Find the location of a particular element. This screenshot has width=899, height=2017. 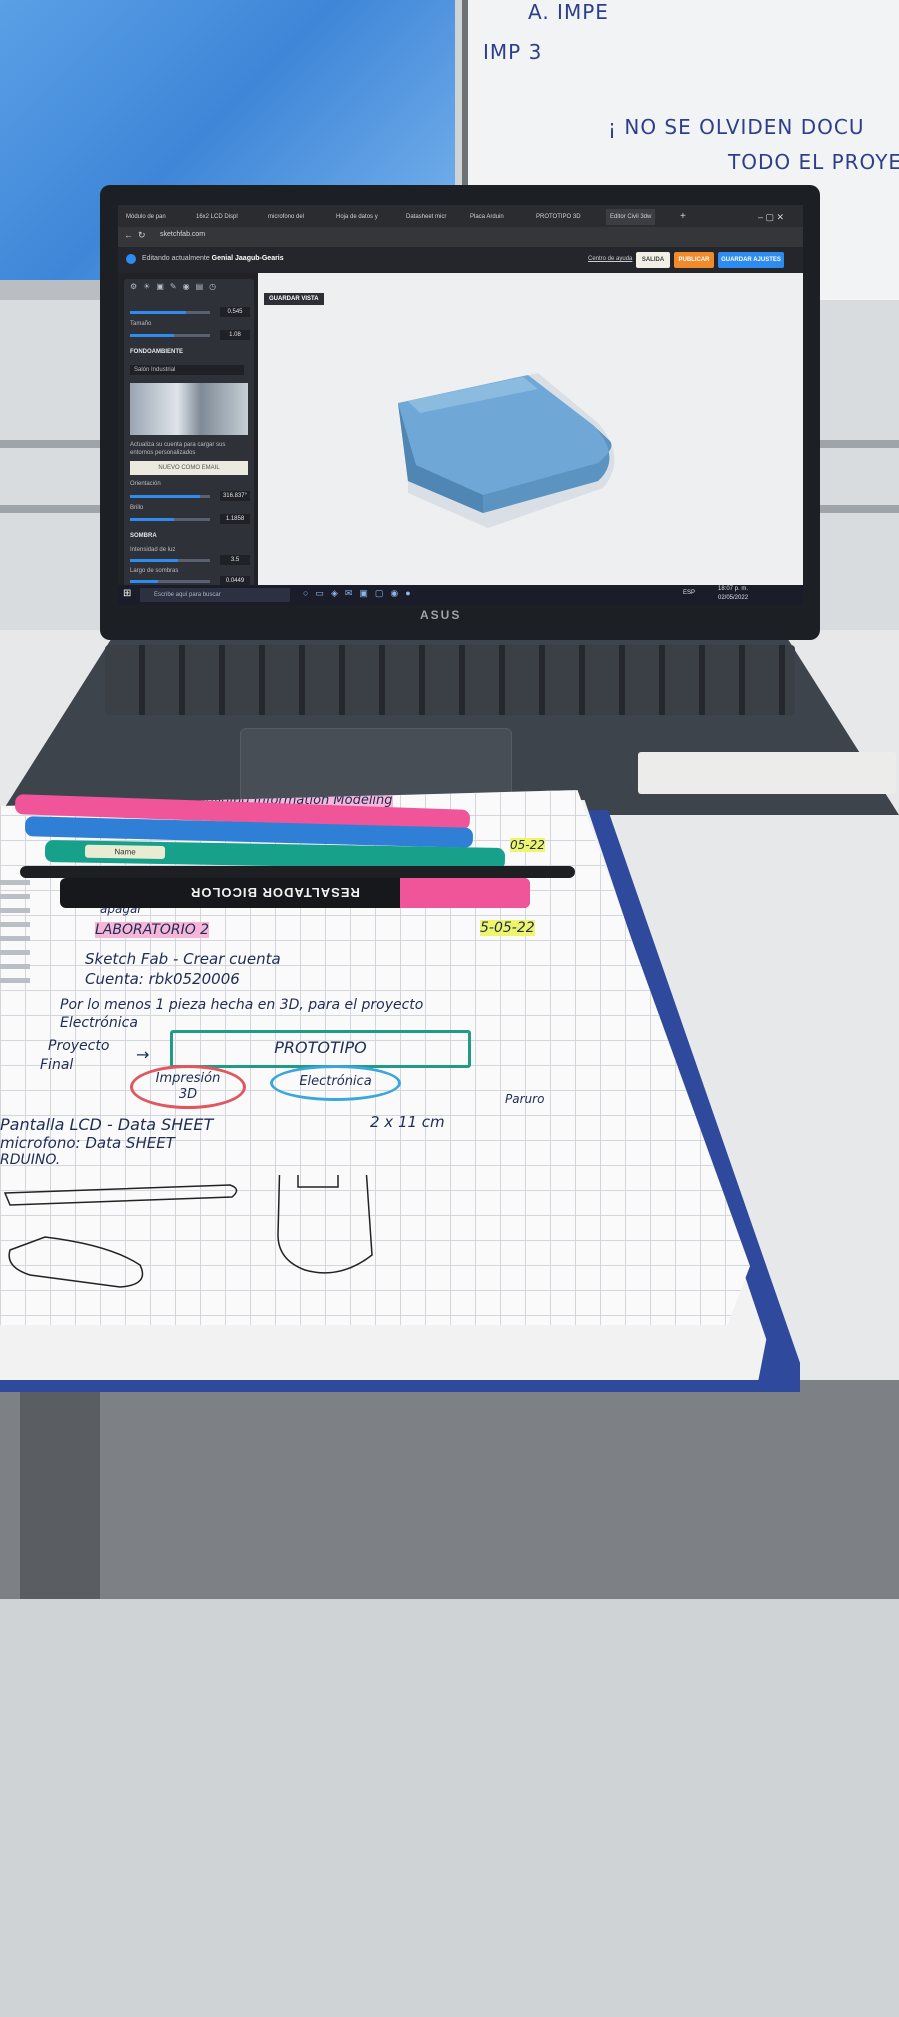

environment-preview is located at coordinates (189, 409).